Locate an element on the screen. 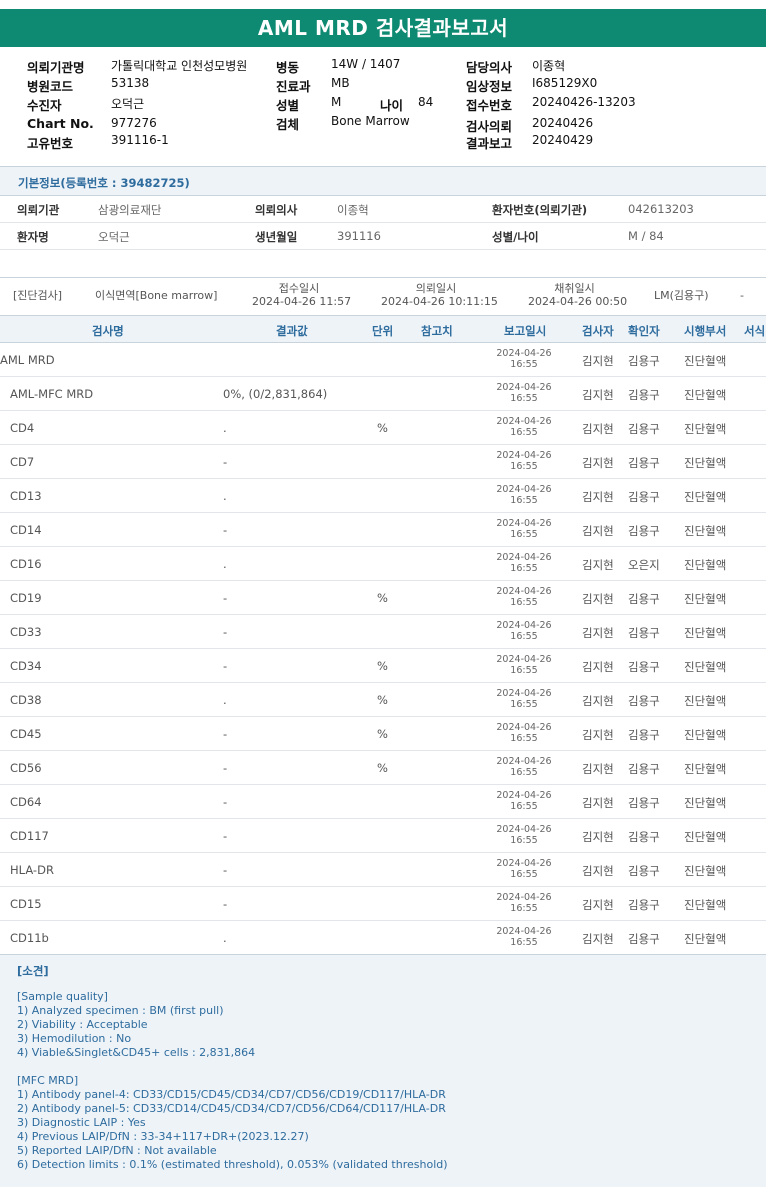 This screenshot has width=766, height=1187. specimen-label: 검체 is located at coordinates (288, 124).